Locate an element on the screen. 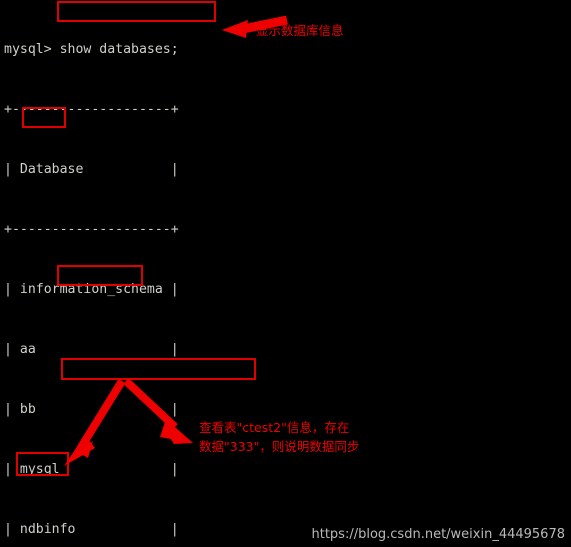  annotation-top-note: 显示数据库信息 is located at coordinates (300, 30).